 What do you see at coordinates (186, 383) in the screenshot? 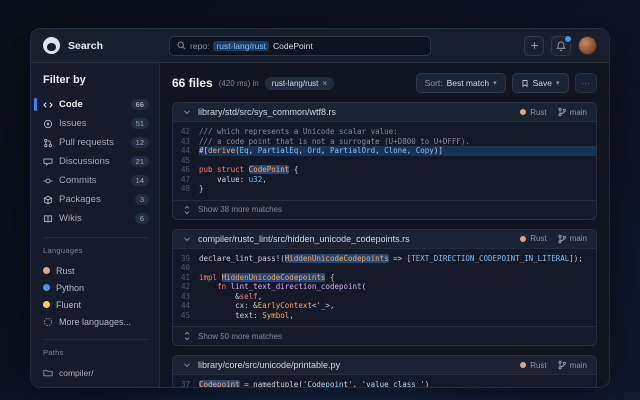
I see `line-number: 37` at bounding box center [186, 383].